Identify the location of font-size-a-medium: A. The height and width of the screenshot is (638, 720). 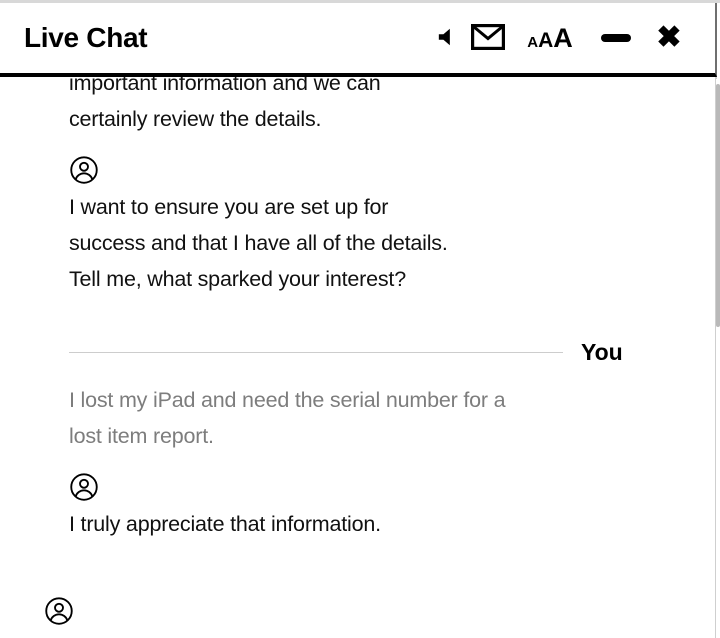
(546, 40).